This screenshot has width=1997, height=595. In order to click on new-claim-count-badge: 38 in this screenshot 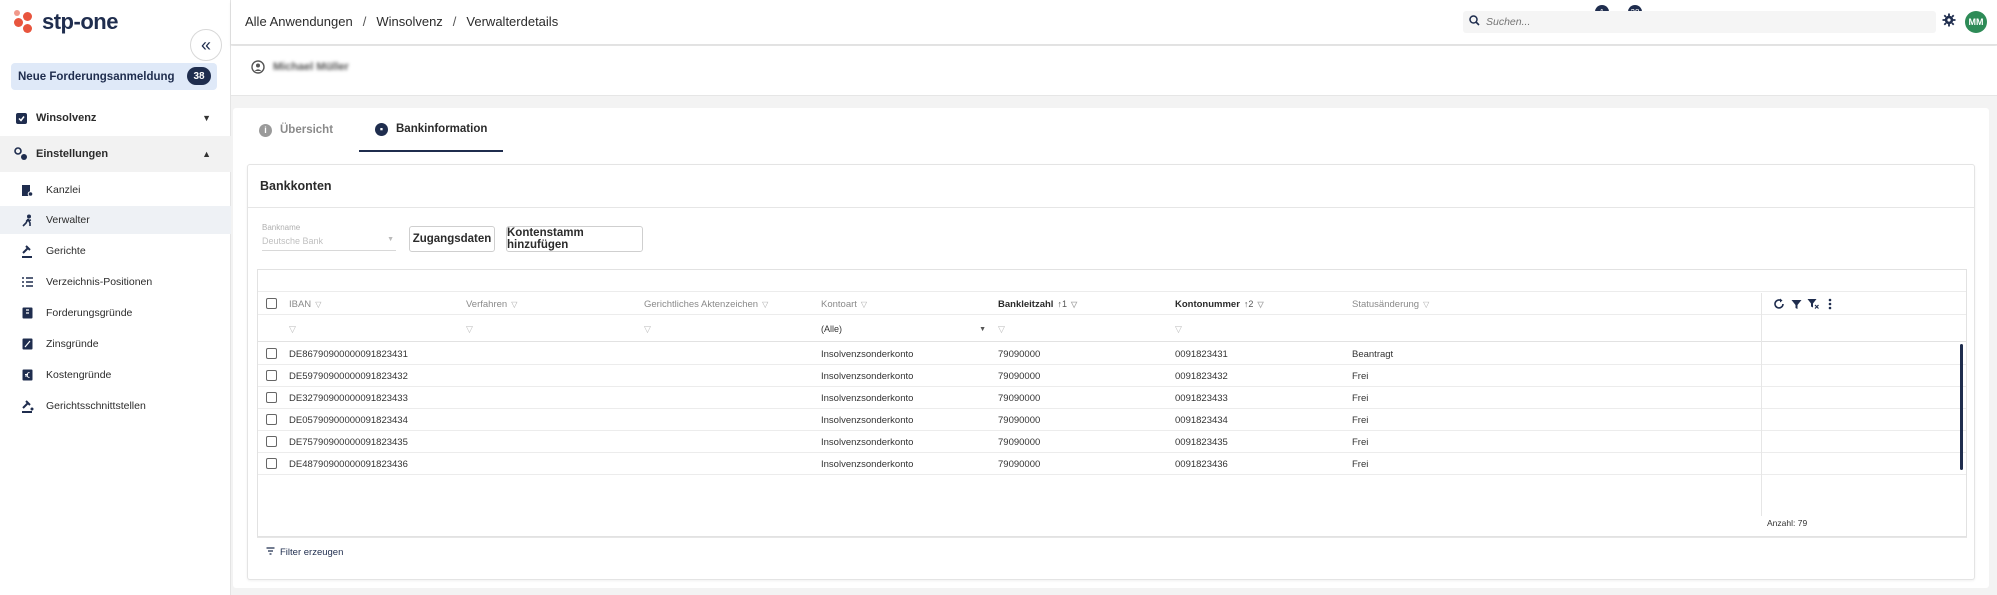, I will do `click(199, 76)`.